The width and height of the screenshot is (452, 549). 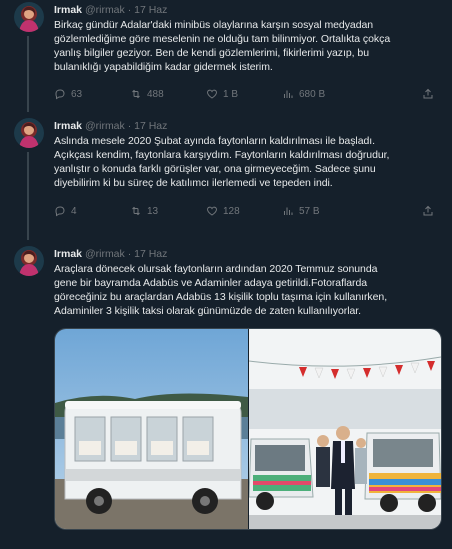 I want to click on views-button: 680 B, so click(x=320, y=94).